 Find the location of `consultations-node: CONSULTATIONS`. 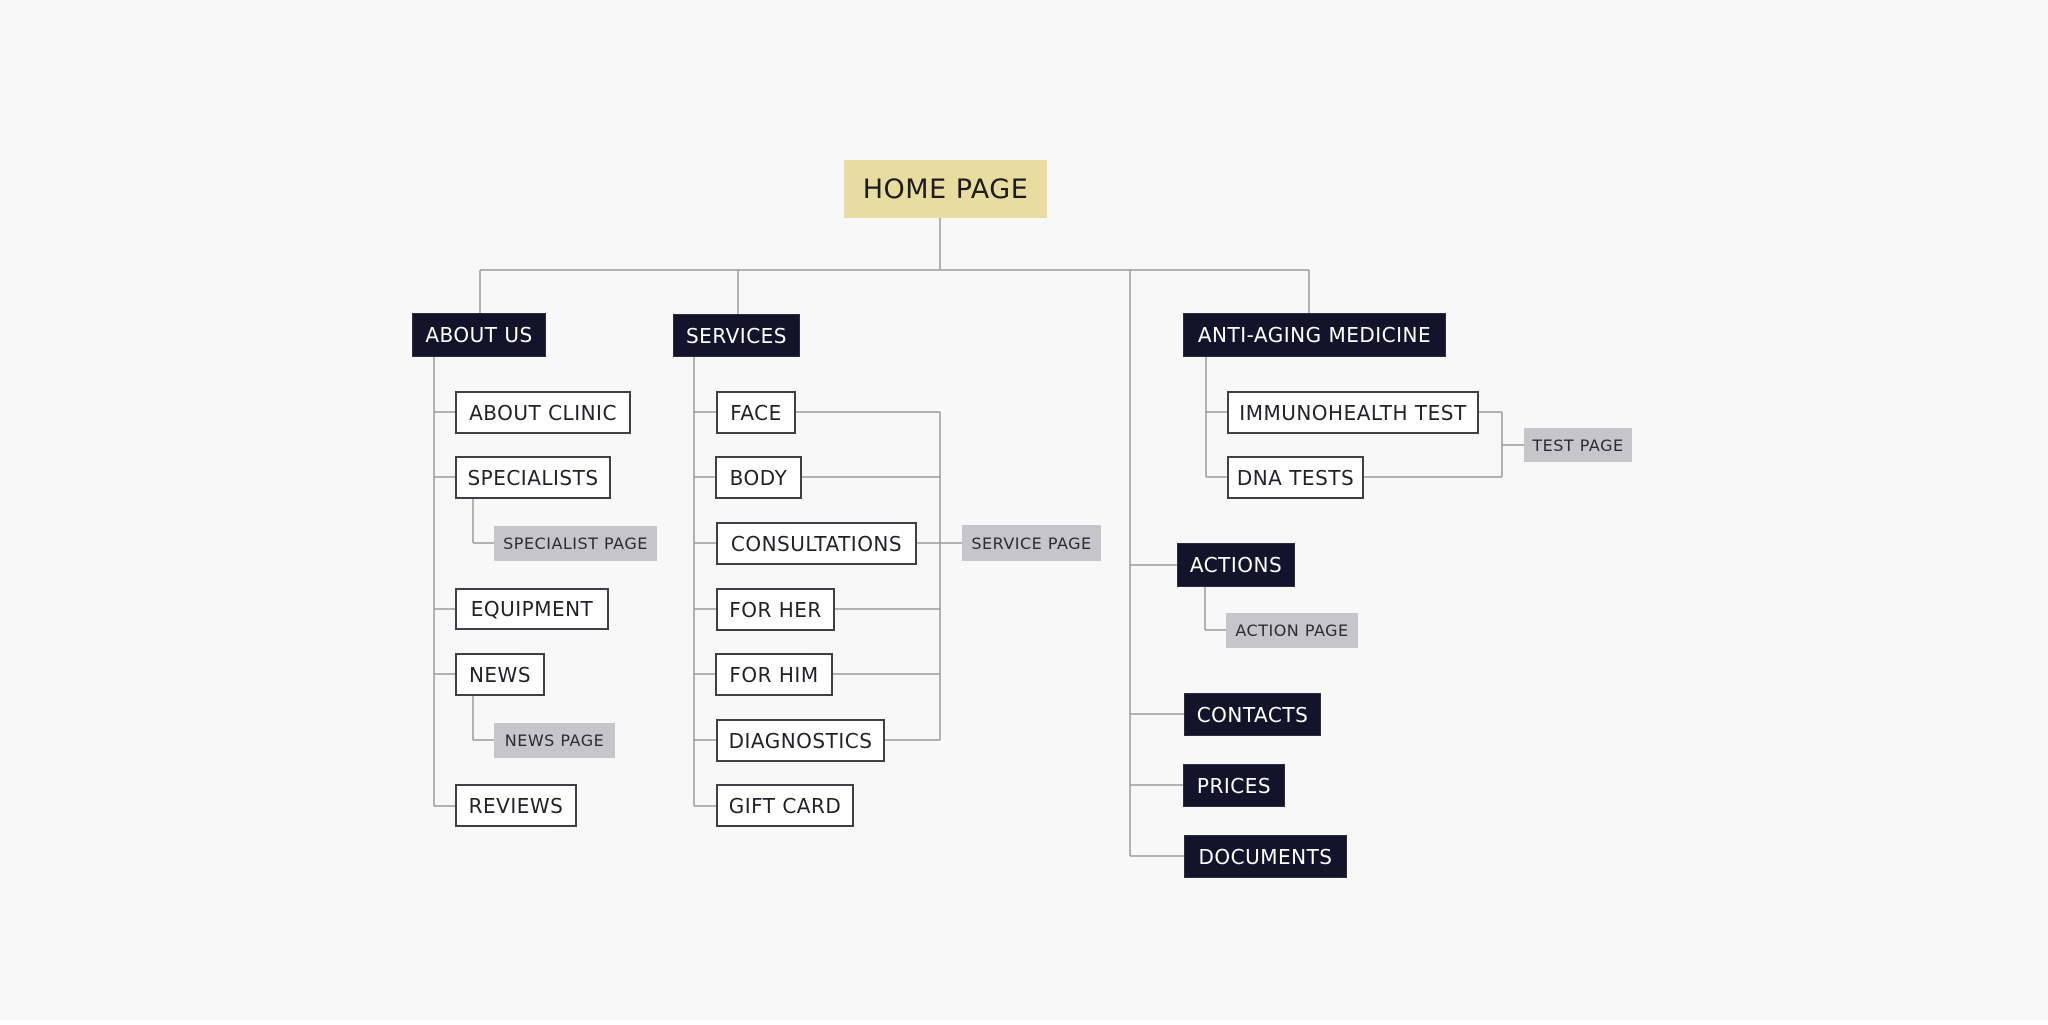

consultations-node: CONSULTATIONS is located at coordinates (816, 543).